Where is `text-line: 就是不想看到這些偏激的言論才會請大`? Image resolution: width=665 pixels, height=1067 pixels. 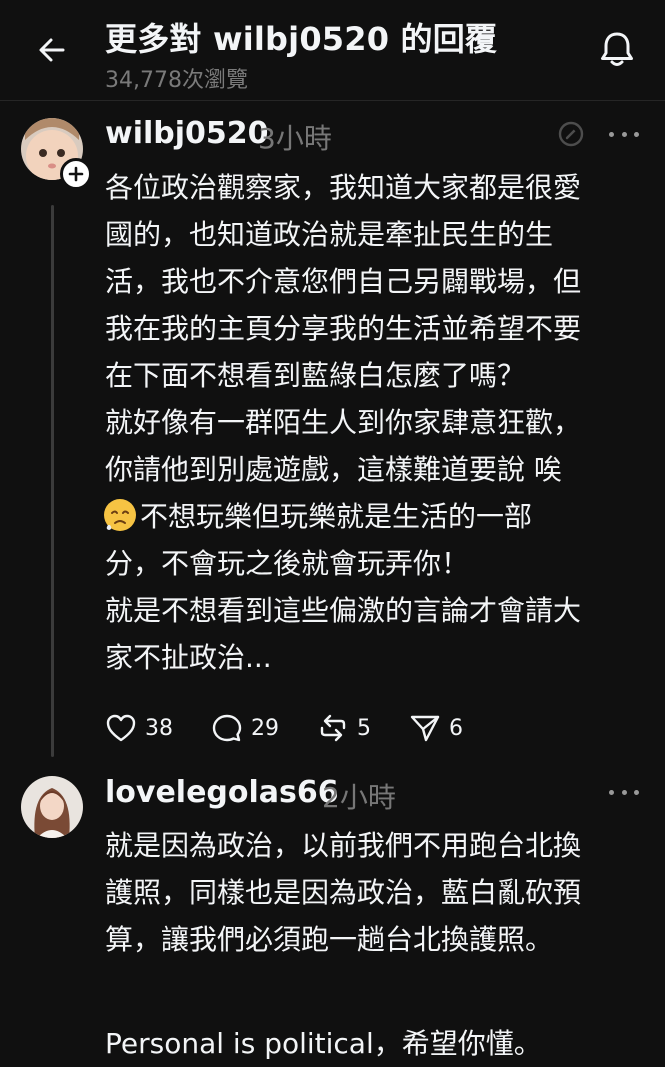
text-line: 就是不想看到這些偏激的言論才會請大 is located at coordinates (343, 610).